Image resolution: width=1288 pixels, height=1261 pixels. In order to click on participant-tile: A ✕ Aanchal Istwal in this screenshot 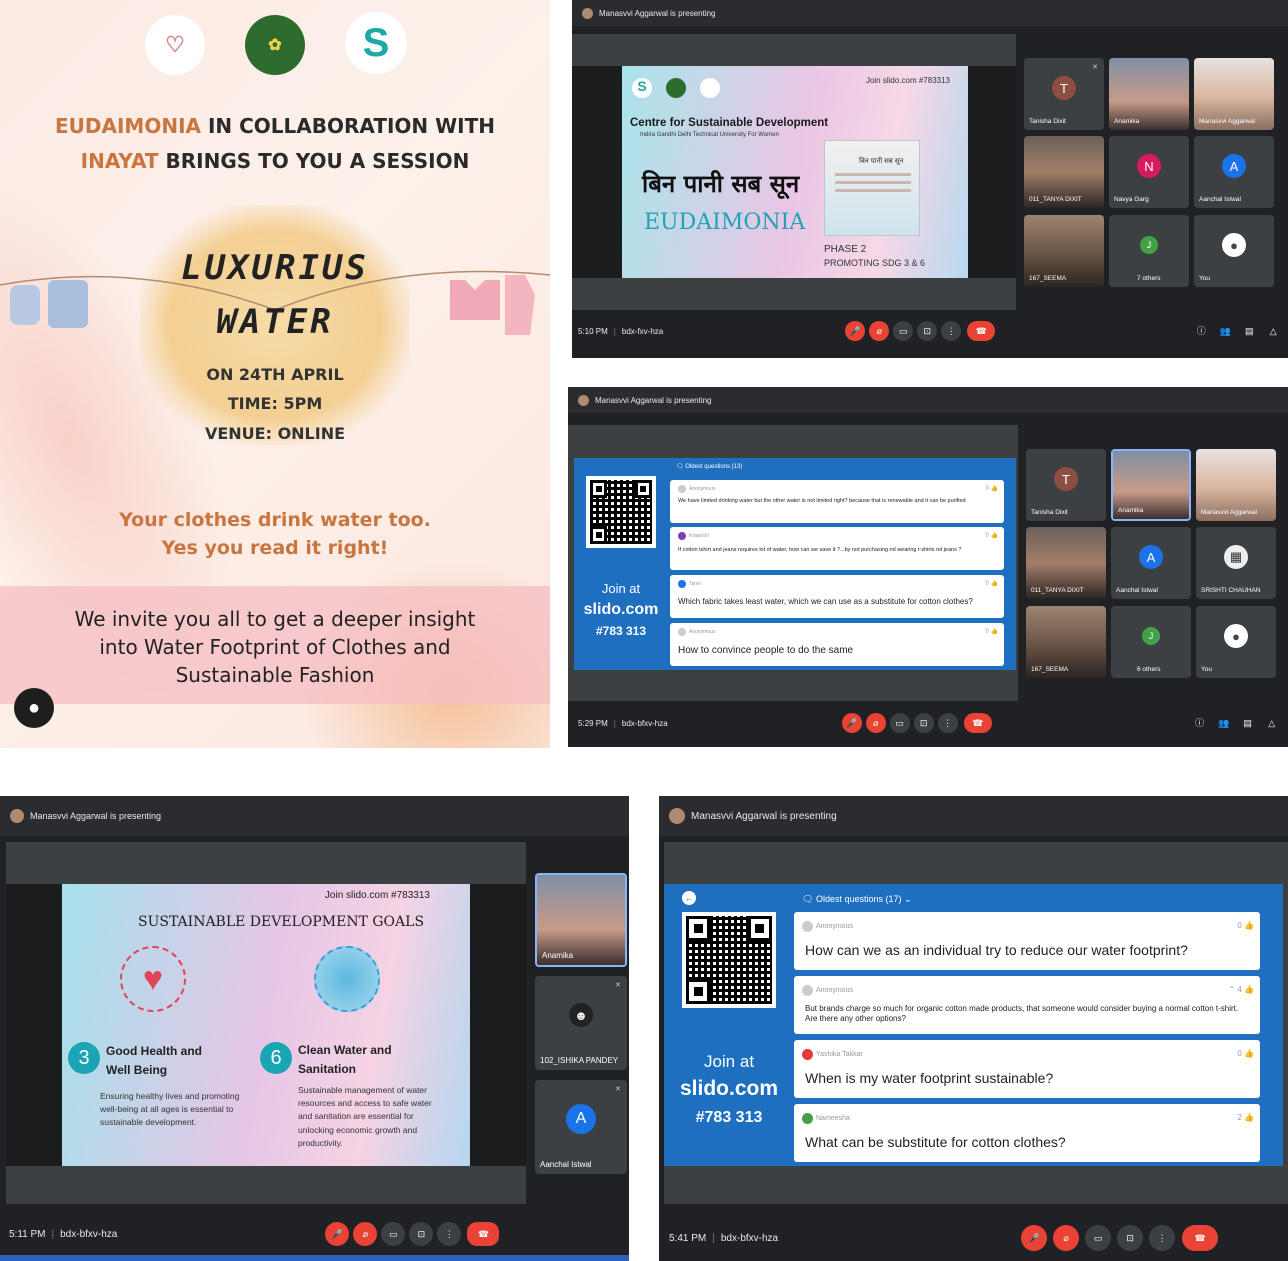, I will do `click(581, 1127)`.